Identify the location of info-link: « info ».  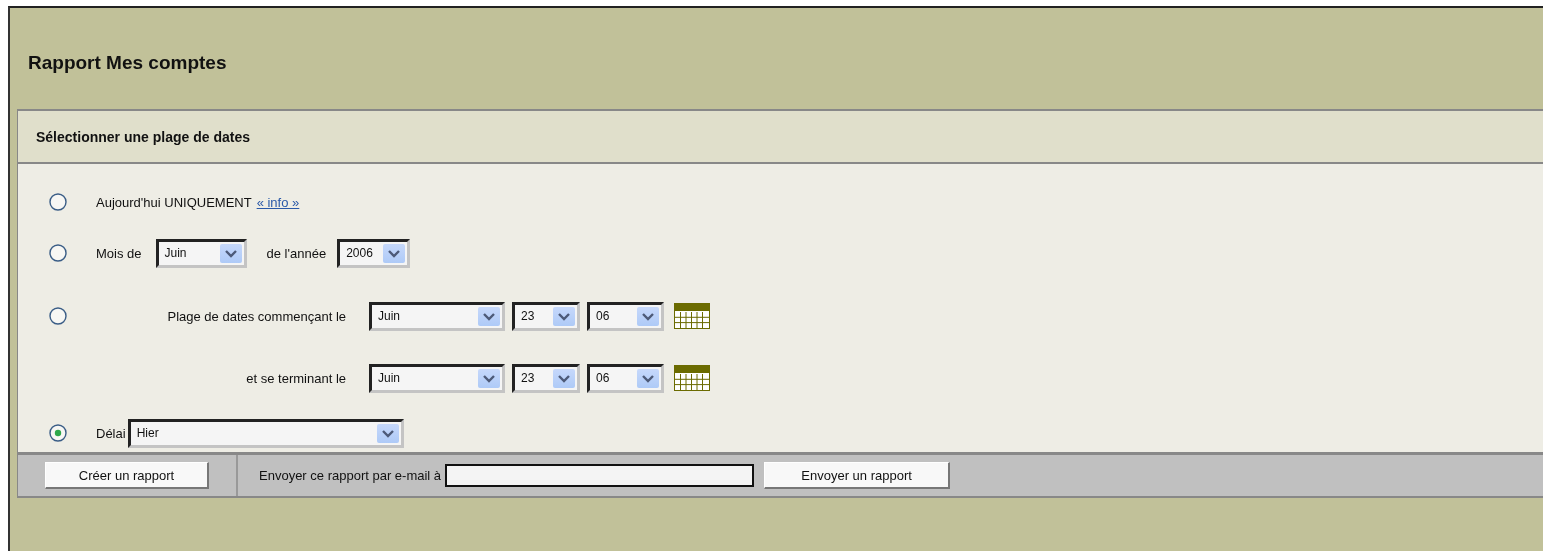
(278, 202).